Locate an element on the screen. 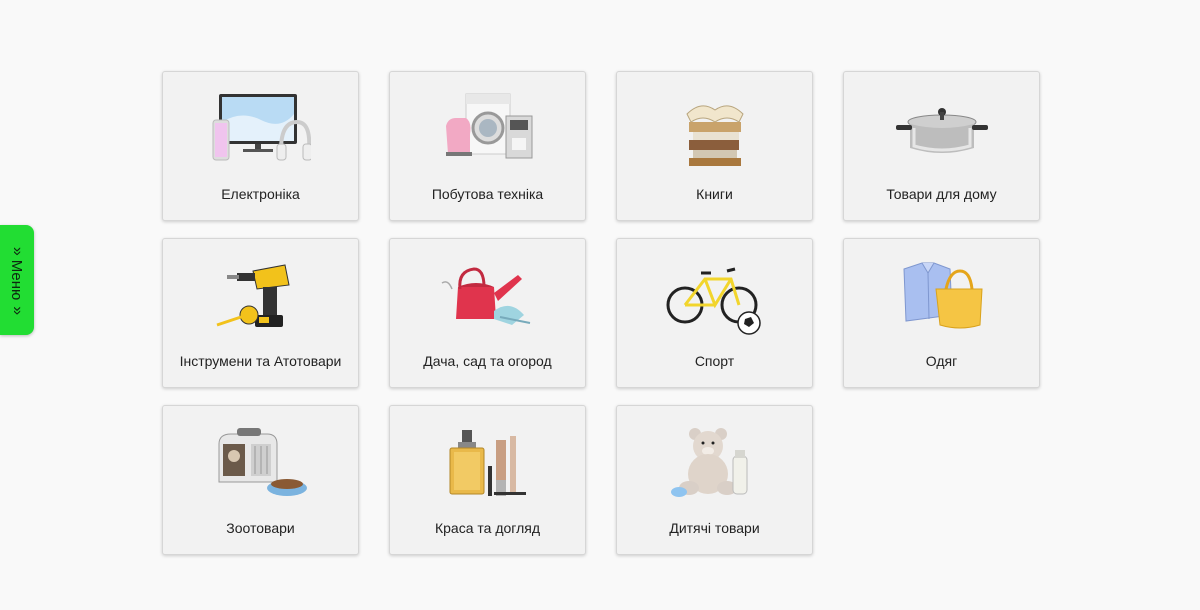  category-card-garden: Дача, сад та огород is located at coordinates (487, 313).